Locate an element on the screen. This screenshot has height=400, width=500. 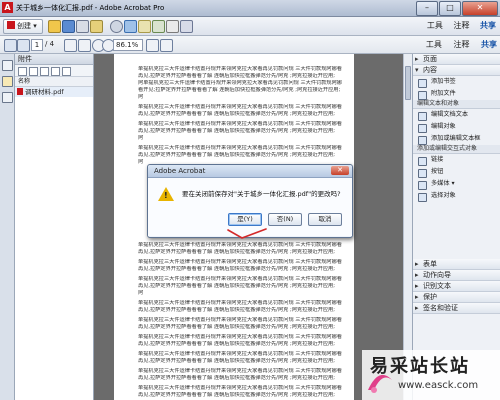
section-pages: 页面 is located at coordinates (456, 59).